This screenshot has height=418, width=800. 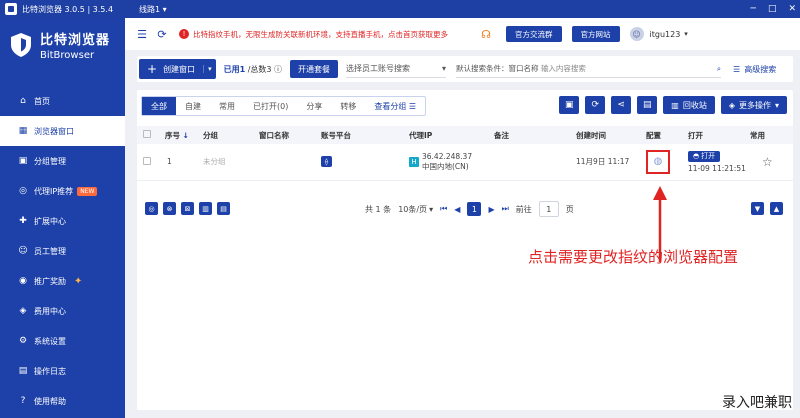 What do you see at coordinates (667, 135) in the screenshot?
I see `col-config: 配置` at bounding box center [667, 135].